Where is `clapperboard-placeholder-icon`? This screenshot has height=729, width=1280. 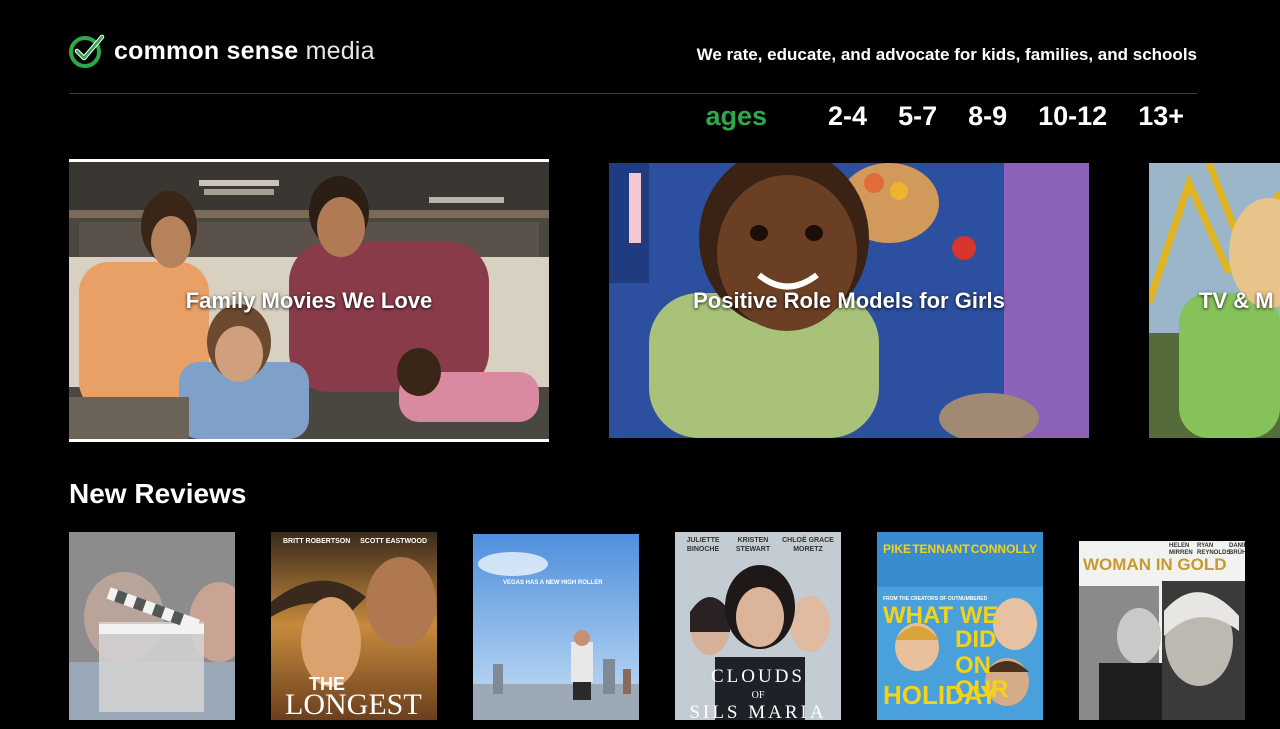
clapperboard-placeholder-icon is located at coordinates (152, 626).